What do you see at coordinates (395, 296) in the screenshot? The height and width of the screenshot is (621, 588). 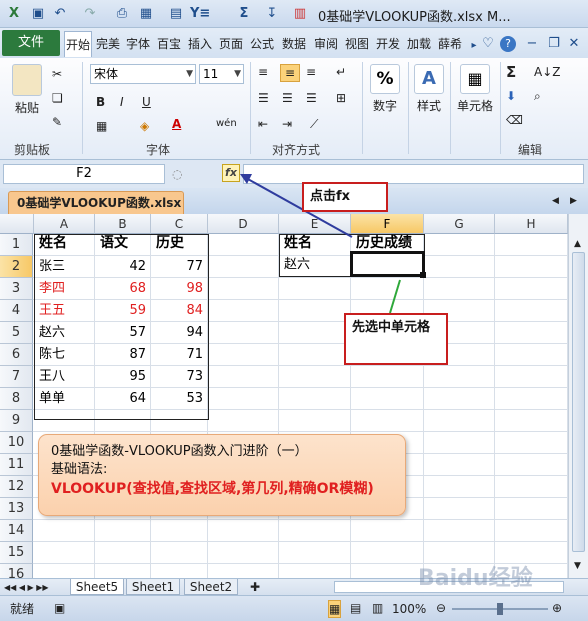 I see `arrow-to-cell` at bounding box center [395, 296].